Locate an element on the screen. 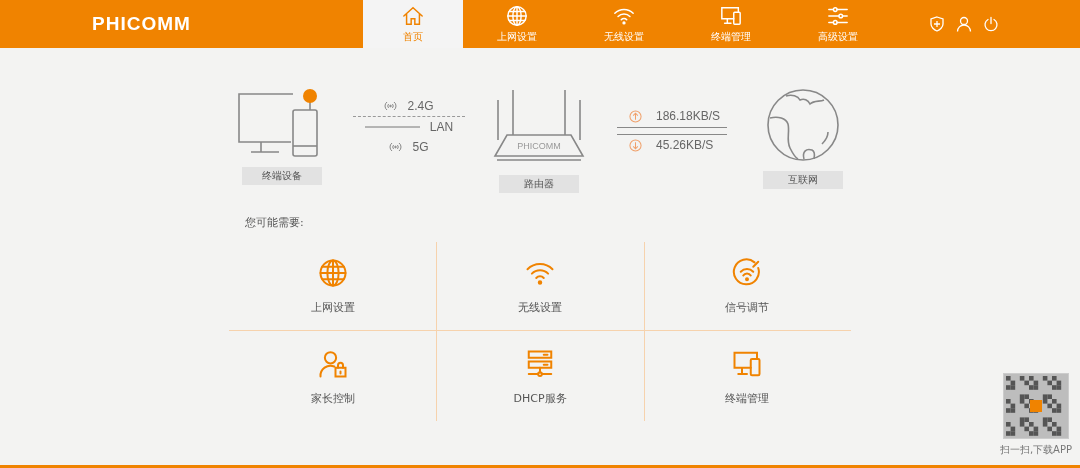 This screenshot has width=1080, height=468. user-lock-icon is located at coordinates (332, 363).